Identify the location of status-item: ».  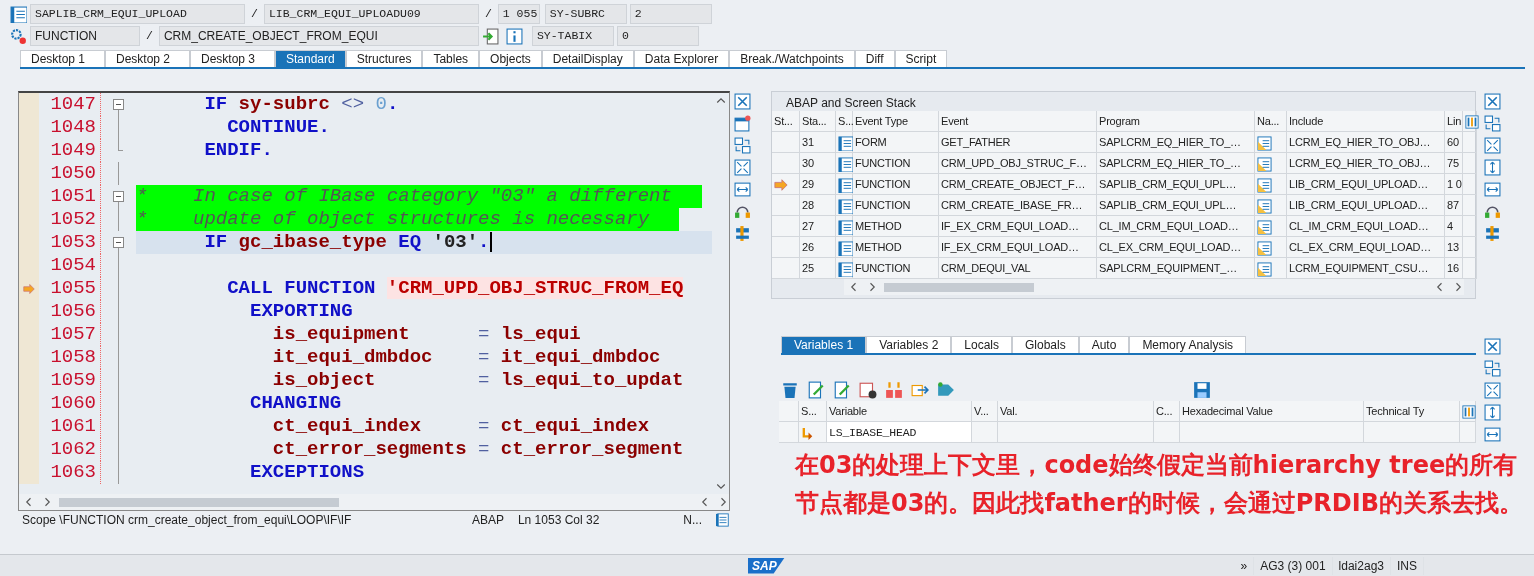
(1244, 565).